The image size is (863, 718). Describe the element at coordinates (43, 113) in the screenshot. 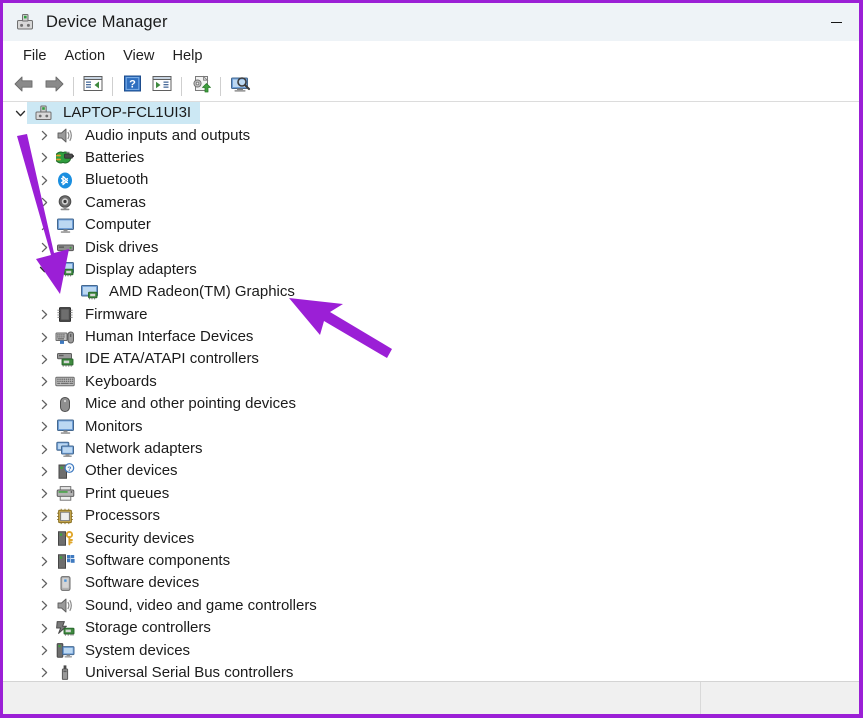

I see `computer-root-icon` at that location.